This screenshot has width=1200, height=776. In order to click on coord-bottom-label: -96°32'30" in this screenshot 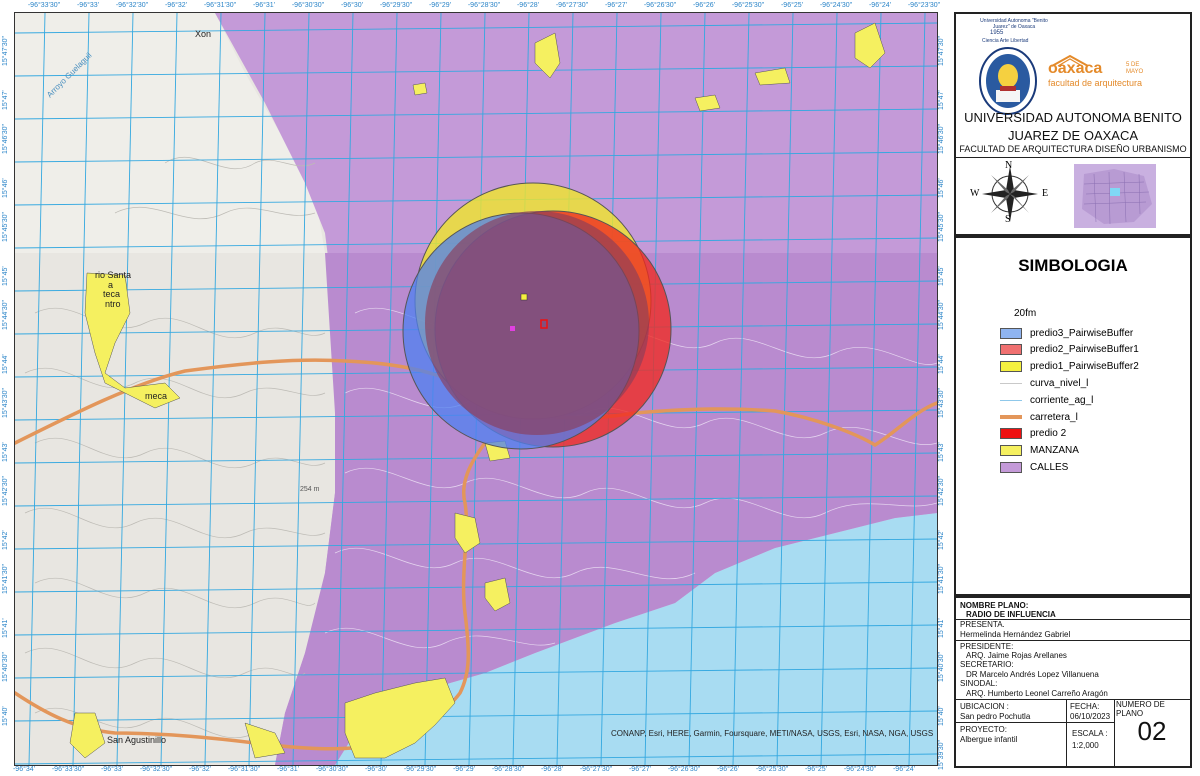, I will do `click(156, 769)`.